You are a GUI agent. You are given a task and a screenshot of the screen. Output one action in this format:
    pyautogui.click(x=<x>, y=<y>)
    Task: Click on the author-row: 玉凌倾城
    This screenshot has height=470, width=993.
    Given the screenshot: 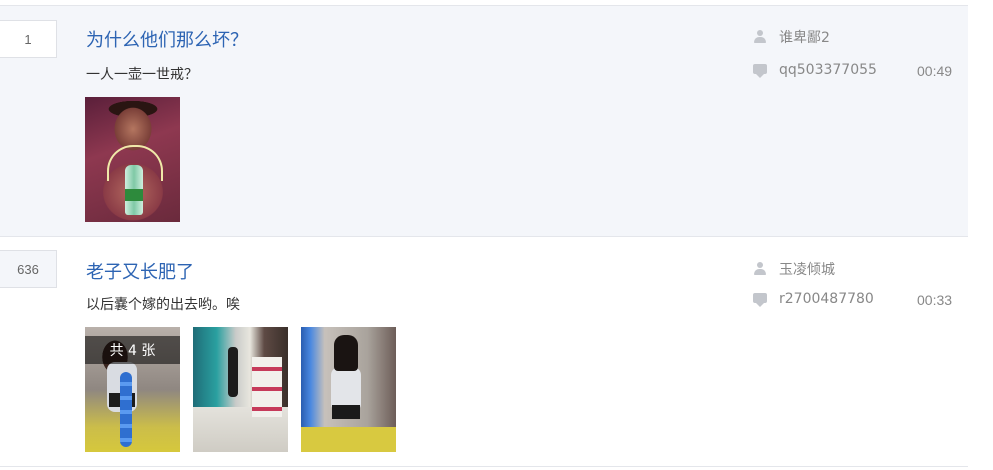 What is the action you would take?
    pyautogui.click(x=794, y=269)
    